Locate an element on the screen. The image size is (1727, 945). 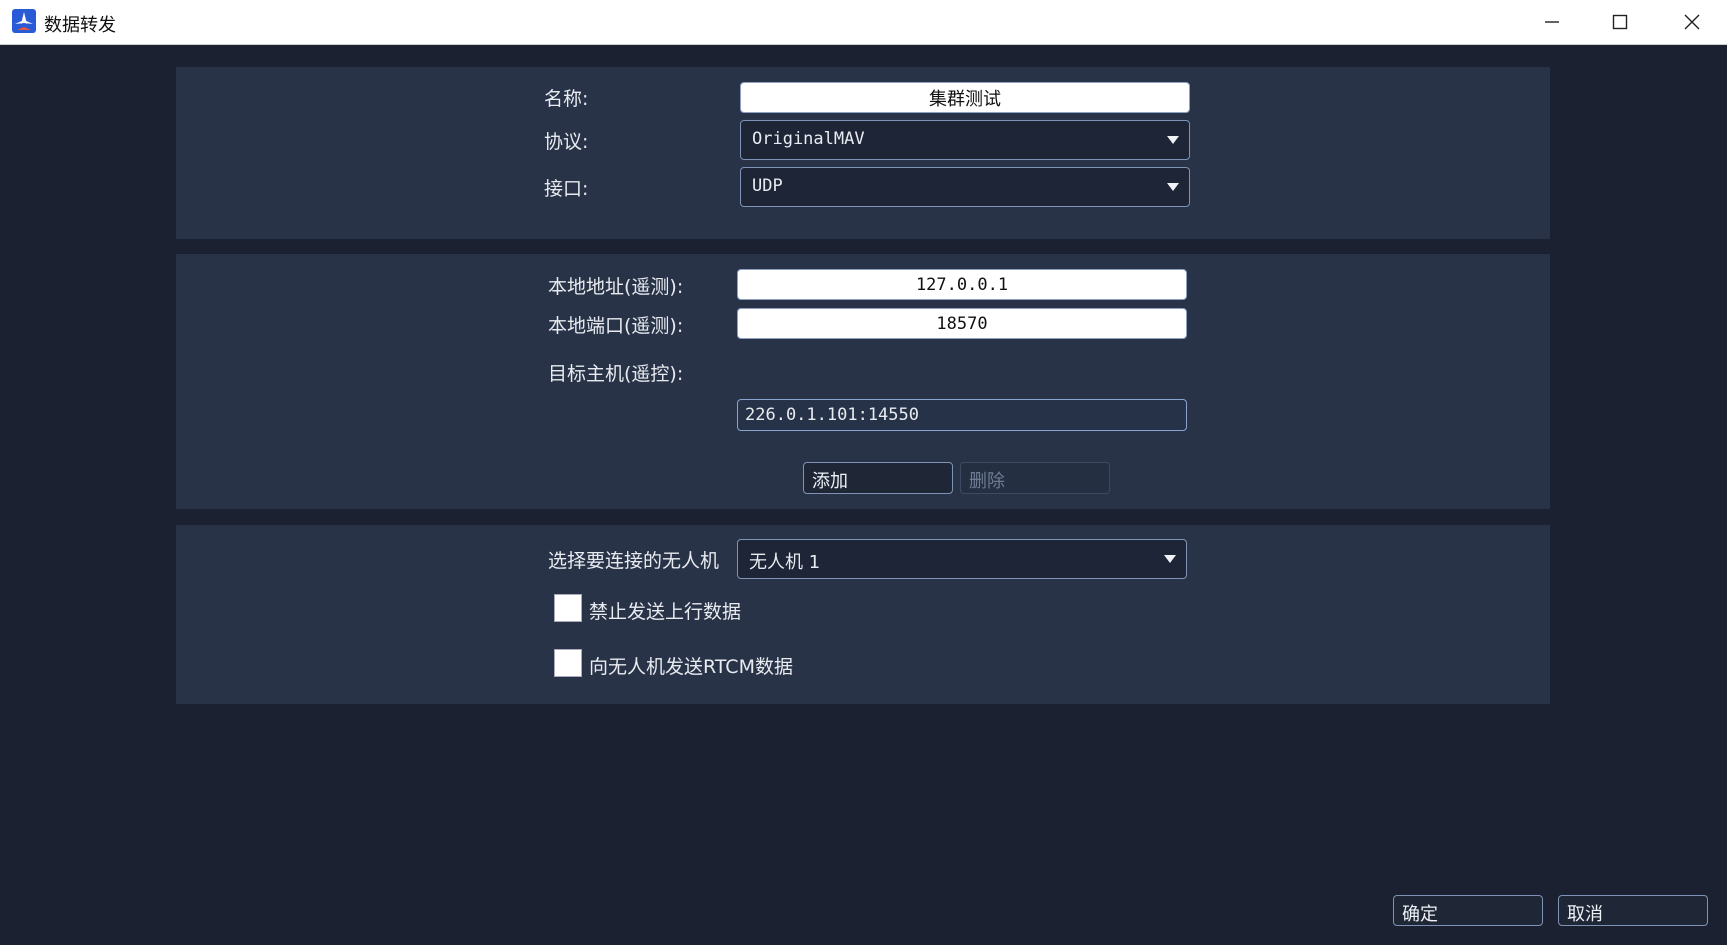
close-button is located at coordinates (1692, 22).